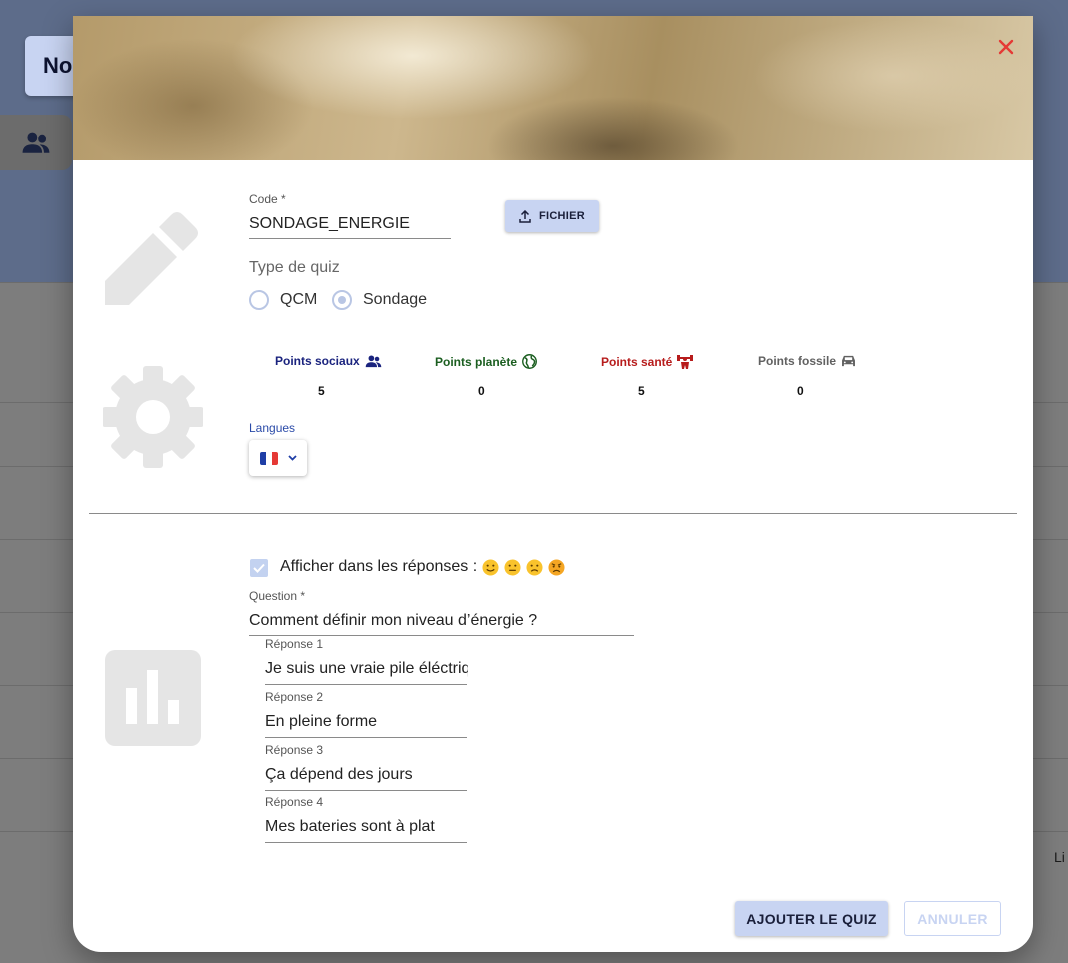 This screenshot has width=1068, height=963. Describe the element at coordinates (294, 802) in the screenshot. I see `answer-4-label: Réponse 4` at that location.